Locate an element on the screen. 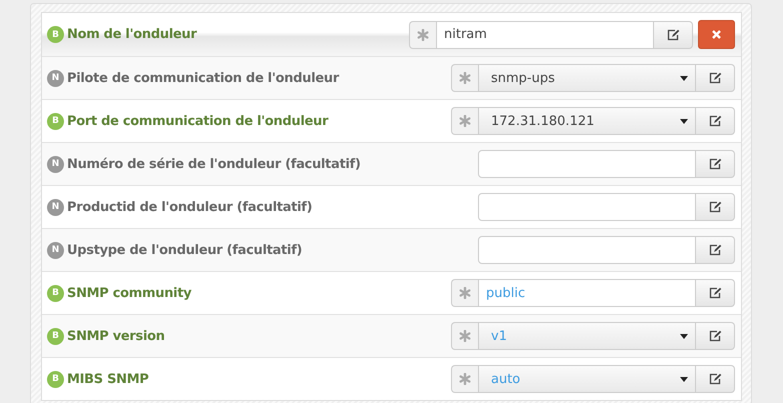  field-label: Upstype de l'onduleur (facultatif) is located at coordinates (184, 250).